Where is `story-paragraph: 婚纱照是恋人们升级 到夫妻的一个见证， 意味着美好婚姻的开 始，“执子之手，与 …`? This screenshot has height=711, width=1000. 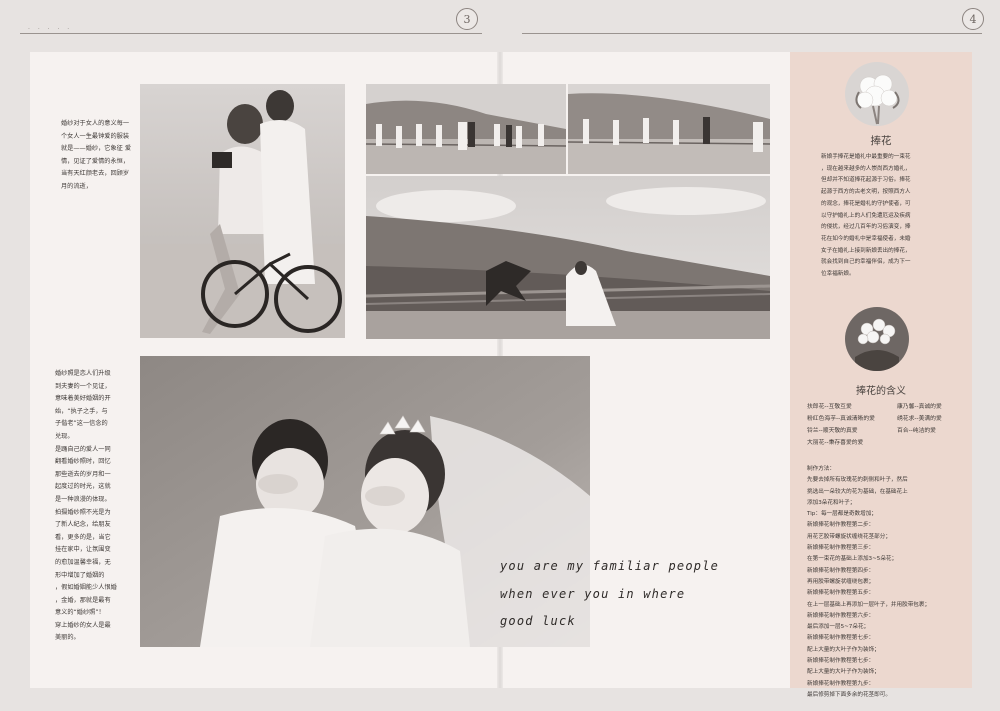 story-paragraph: 婚纱照是恋人们升级 到夫妻的一个见证， 意味着美好婚姻的开 始，“执子之手，与 … is located at coordinates (86, 506).